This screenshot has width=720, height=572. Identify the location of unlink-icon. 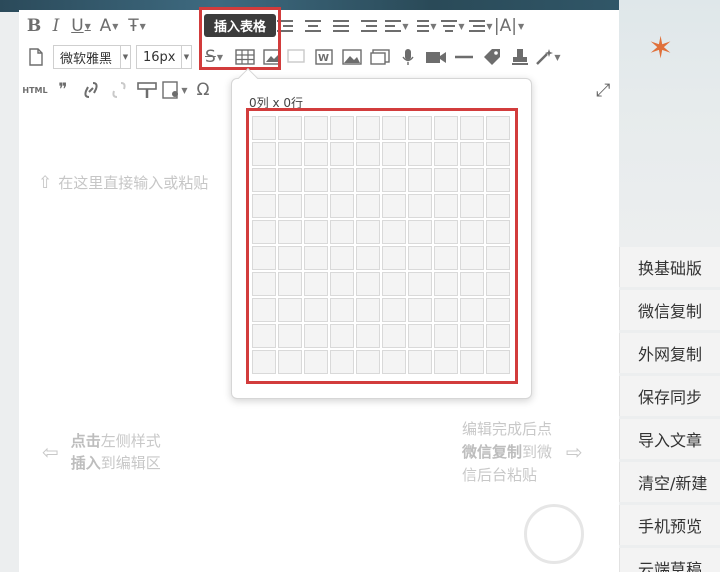
(119, 90).